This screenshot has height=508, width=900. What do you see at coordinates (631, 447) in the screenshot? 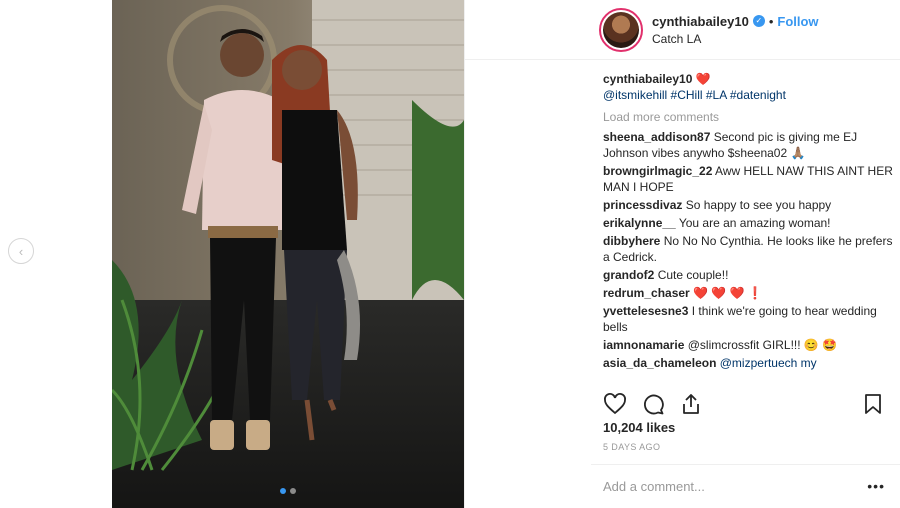
I see `post-timestamp: 5 DAYS AGO` at bounding box center [631, 447].